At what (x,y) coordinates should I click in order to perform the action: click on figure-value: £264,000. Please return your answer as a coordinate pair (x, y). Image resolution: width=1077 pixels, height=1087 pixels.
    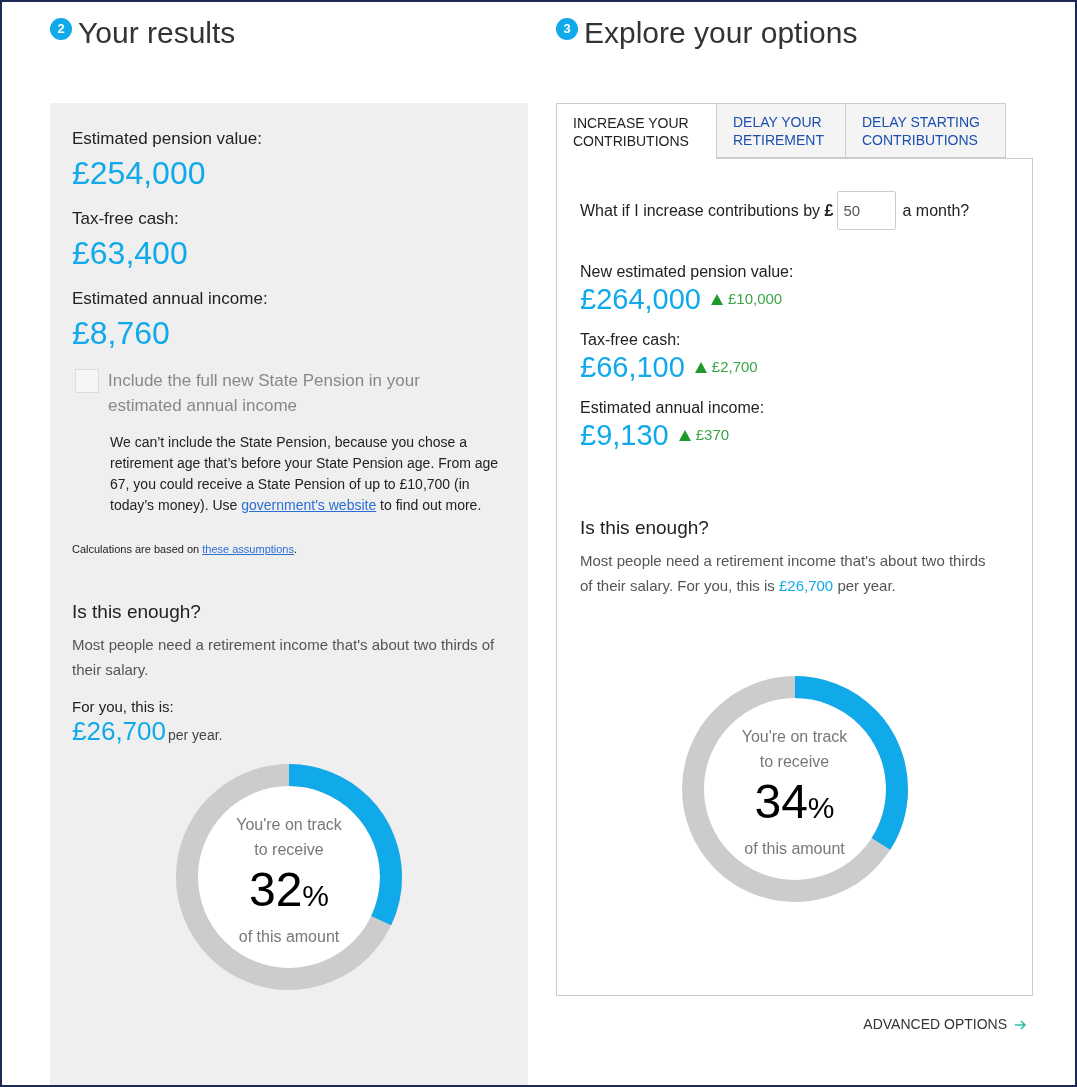
    Looking at the image, I should click on (640, 299).